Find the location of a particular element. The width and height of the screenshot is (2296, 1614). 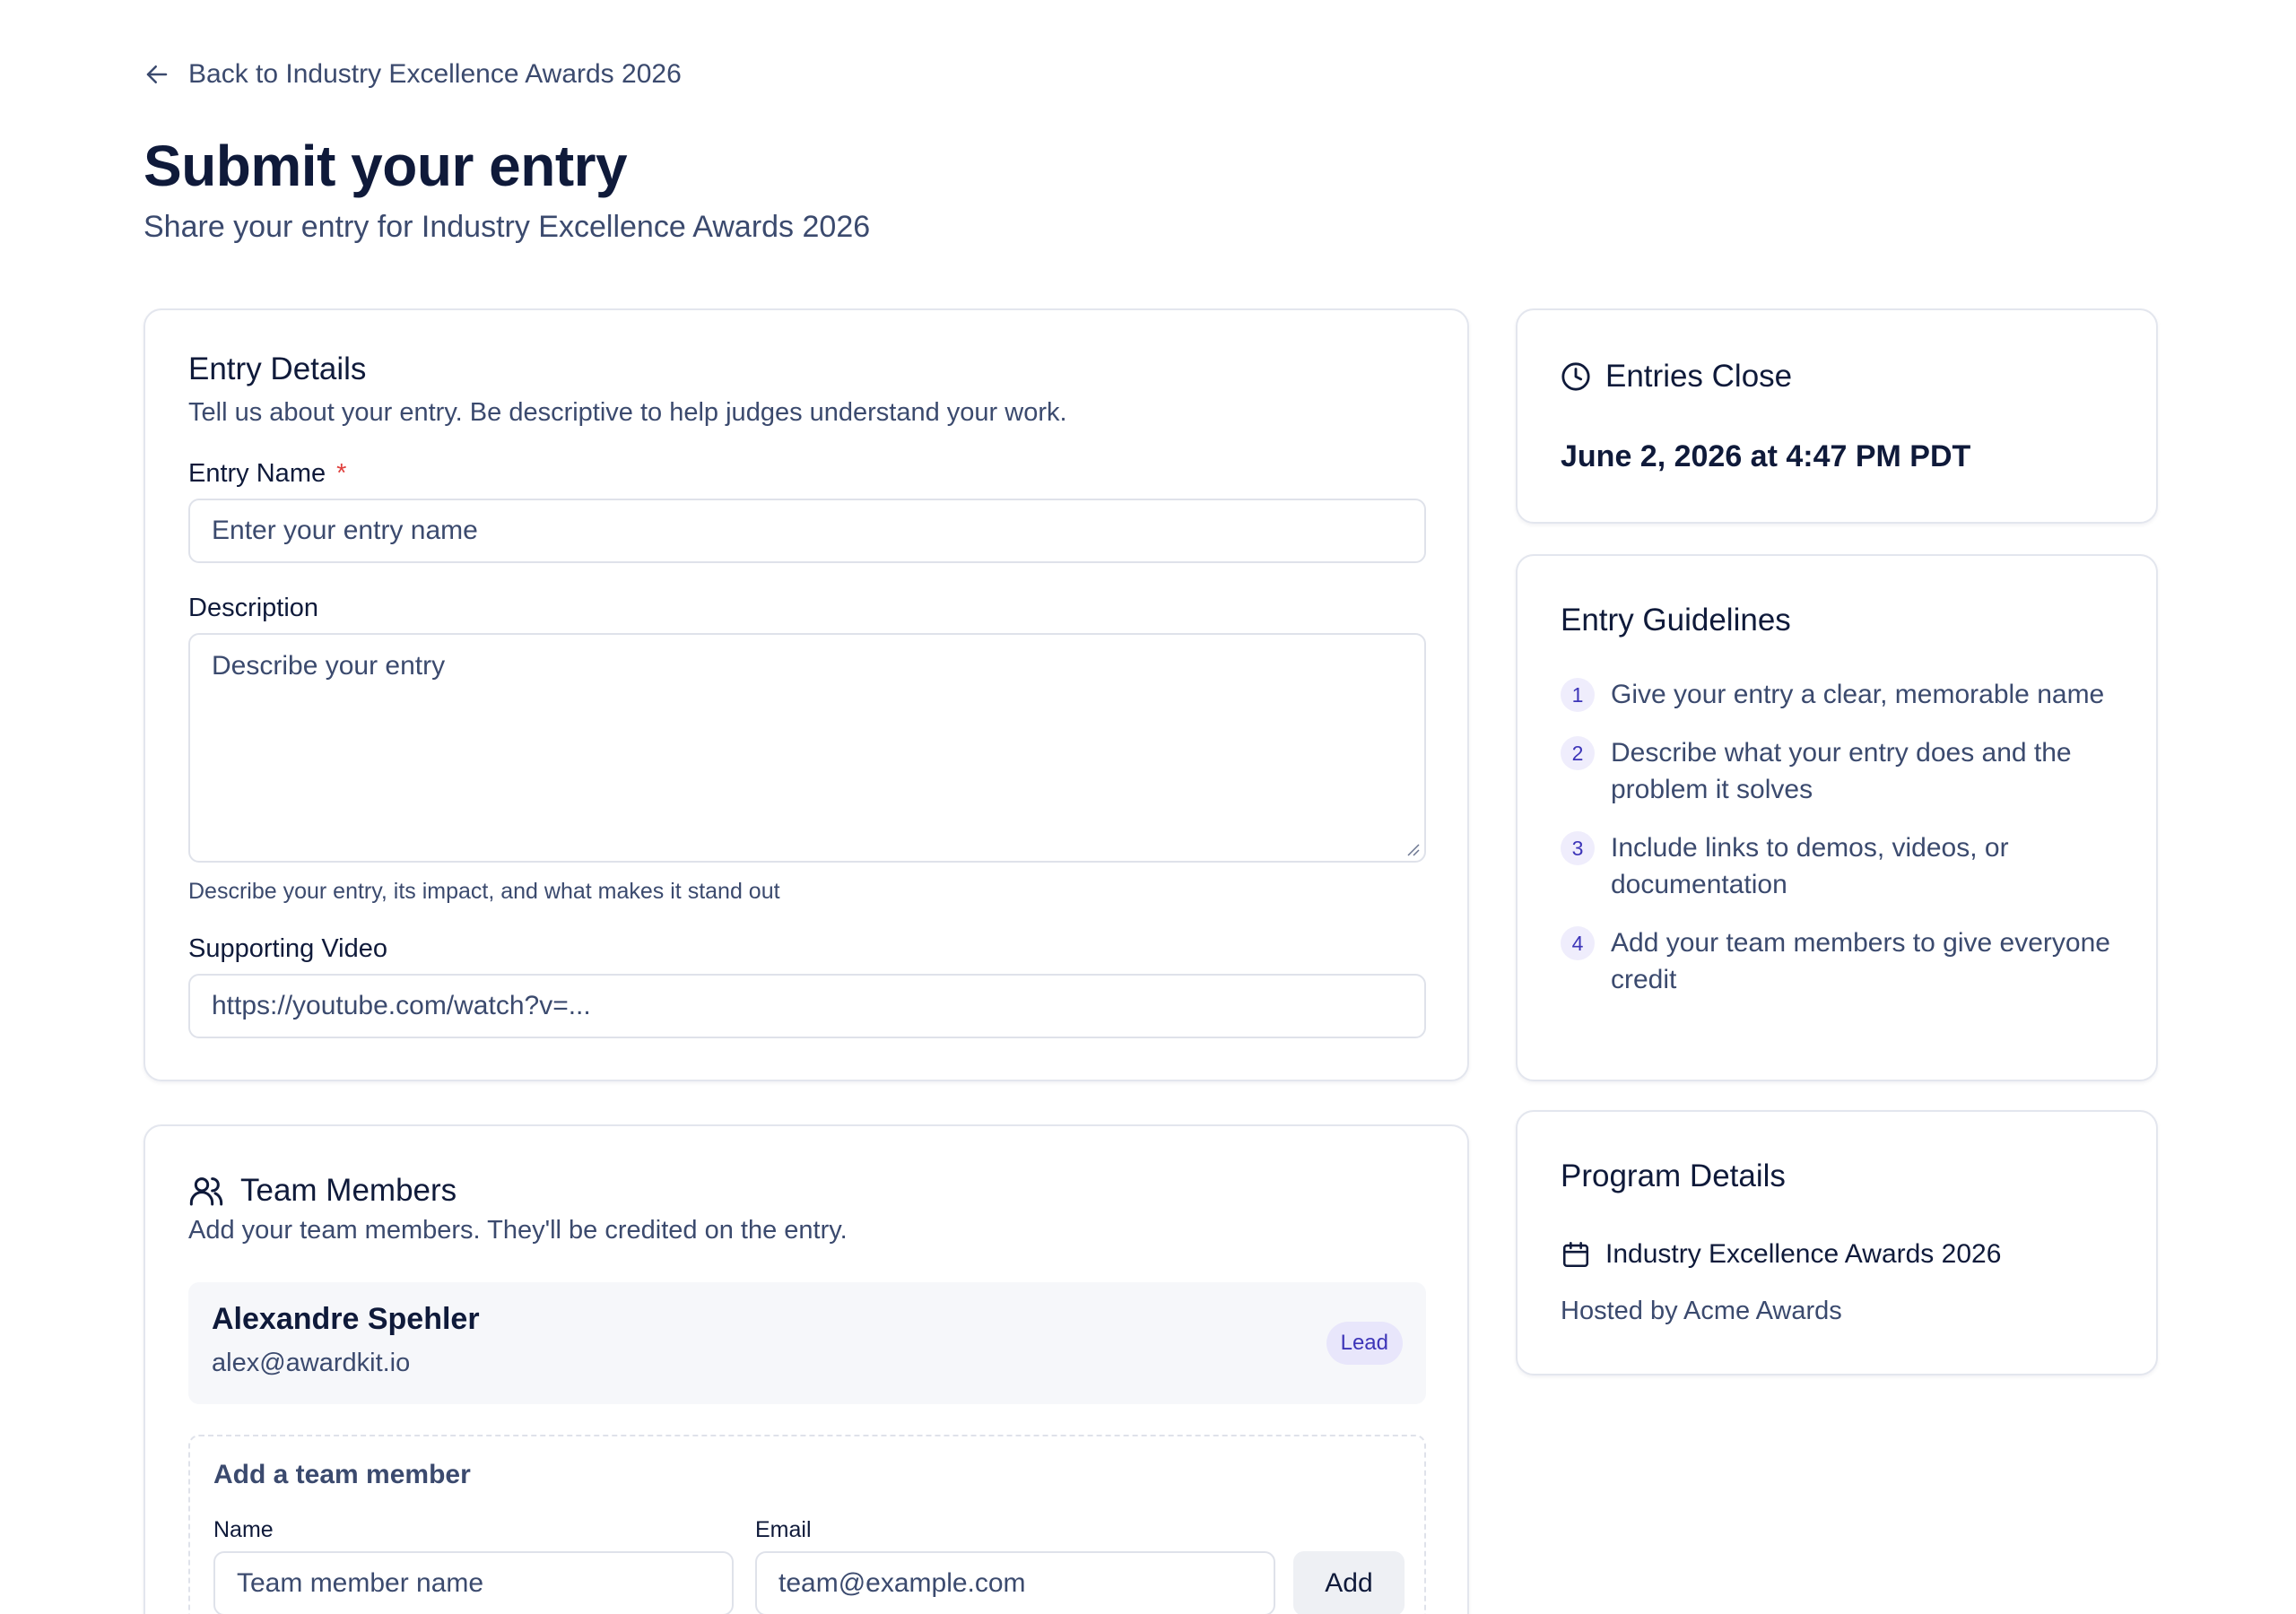

add-member-button: Add is located at coordinates (1349, 1582).